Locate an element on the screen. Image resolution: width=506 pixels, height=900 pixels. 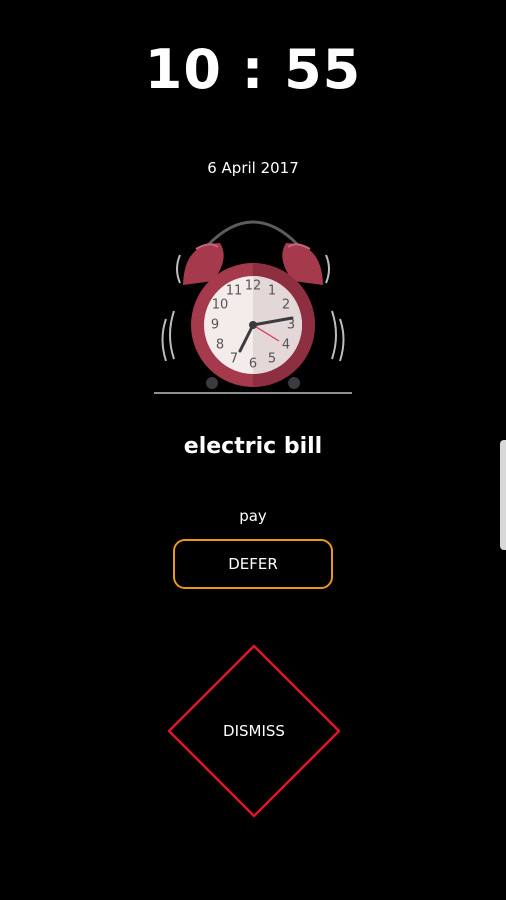
clock-numeral: 9 is located at coordinates (215, 325).